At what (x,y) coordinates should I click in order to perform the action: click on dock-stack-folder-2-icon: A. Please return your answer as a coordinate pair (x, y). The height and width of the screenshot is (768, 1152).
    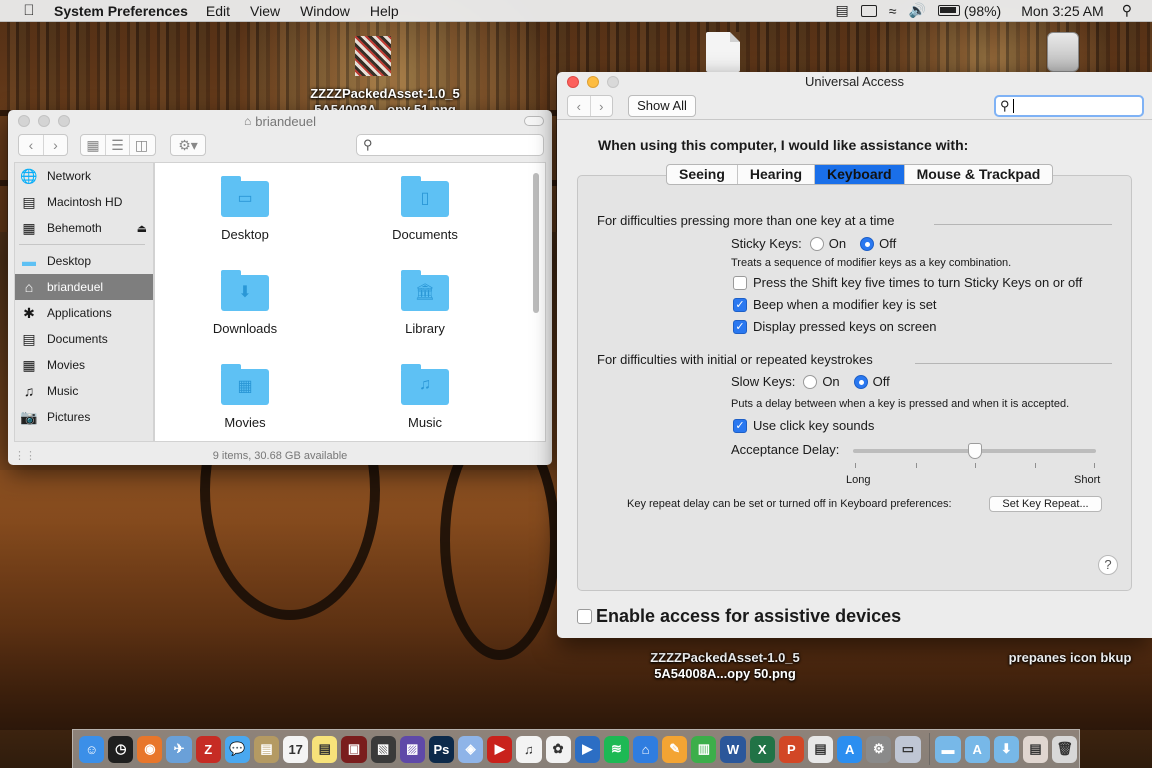
    Looking at the image, I should click on (977, 749).